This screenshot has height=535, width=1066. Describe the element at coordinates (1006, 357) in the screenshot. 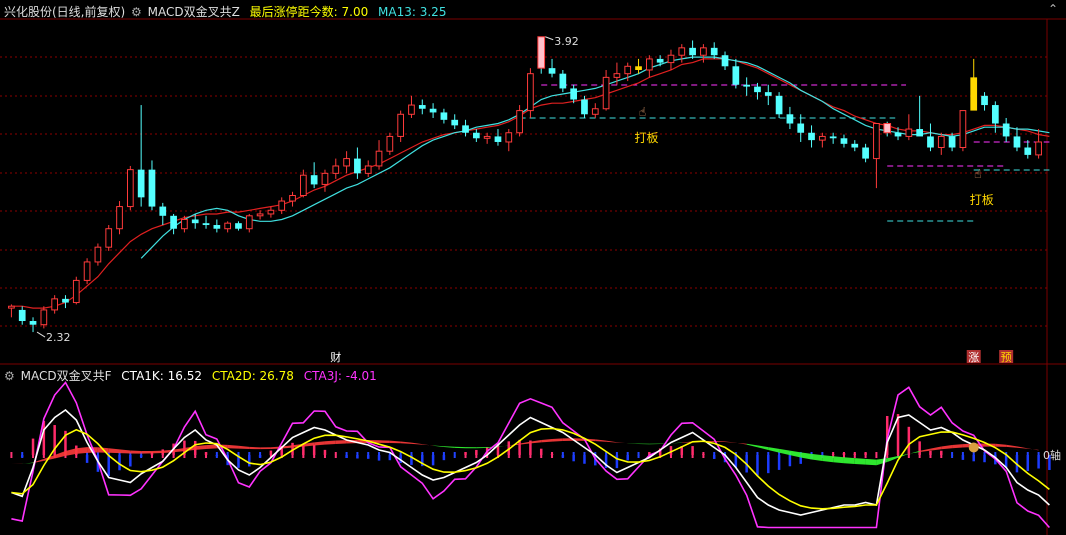

I see `event-marker: 预` at that location.